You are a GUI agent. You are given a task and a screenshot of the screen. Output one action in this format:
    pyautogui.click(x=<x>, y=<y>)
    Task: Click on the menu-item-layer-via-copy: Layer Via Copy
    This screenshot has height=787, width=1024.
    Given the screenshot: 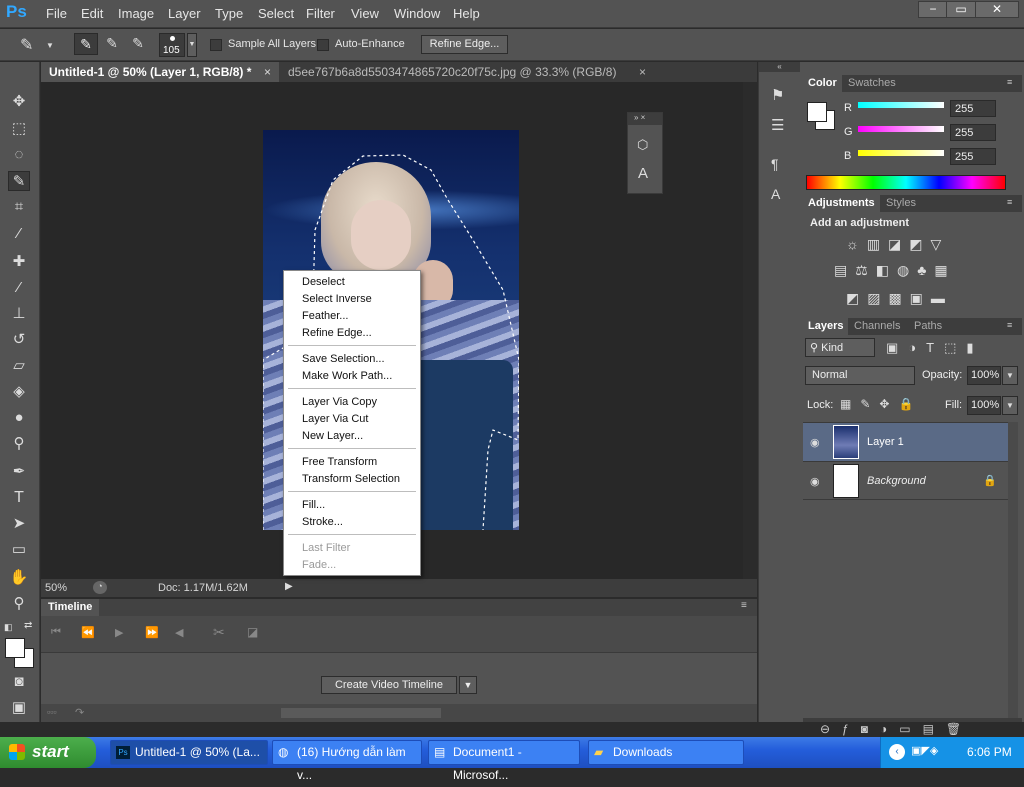 What is the action you would take?
    pyautogui.click(x=339, y=402)
    